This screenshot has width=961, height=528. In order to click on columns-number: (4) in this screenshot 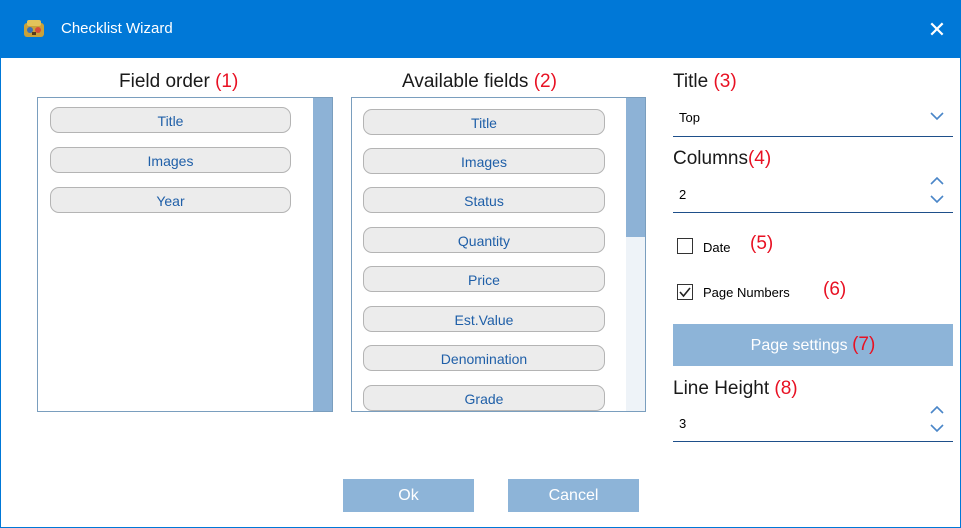, I will do `click(759, 158)`.